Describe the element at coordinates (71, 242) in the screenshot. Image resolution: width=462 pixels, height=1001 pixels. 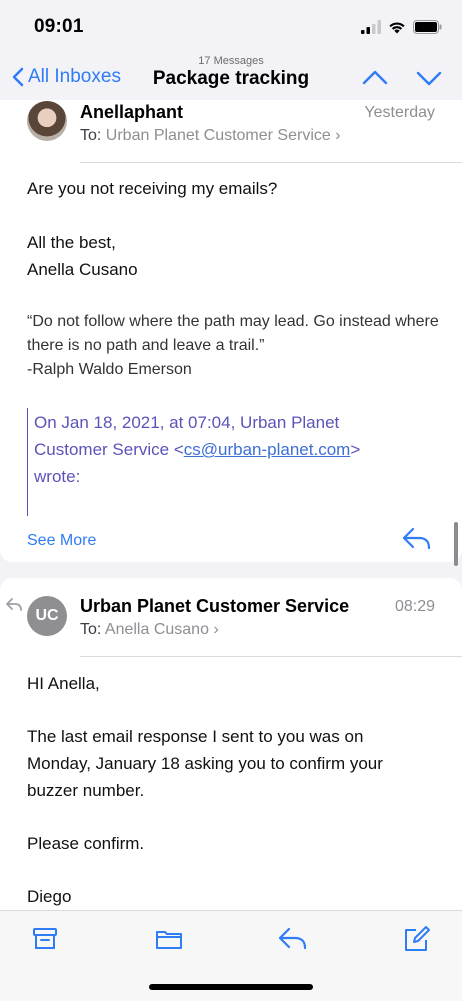
I see `sign-off: All the best,` at that location.